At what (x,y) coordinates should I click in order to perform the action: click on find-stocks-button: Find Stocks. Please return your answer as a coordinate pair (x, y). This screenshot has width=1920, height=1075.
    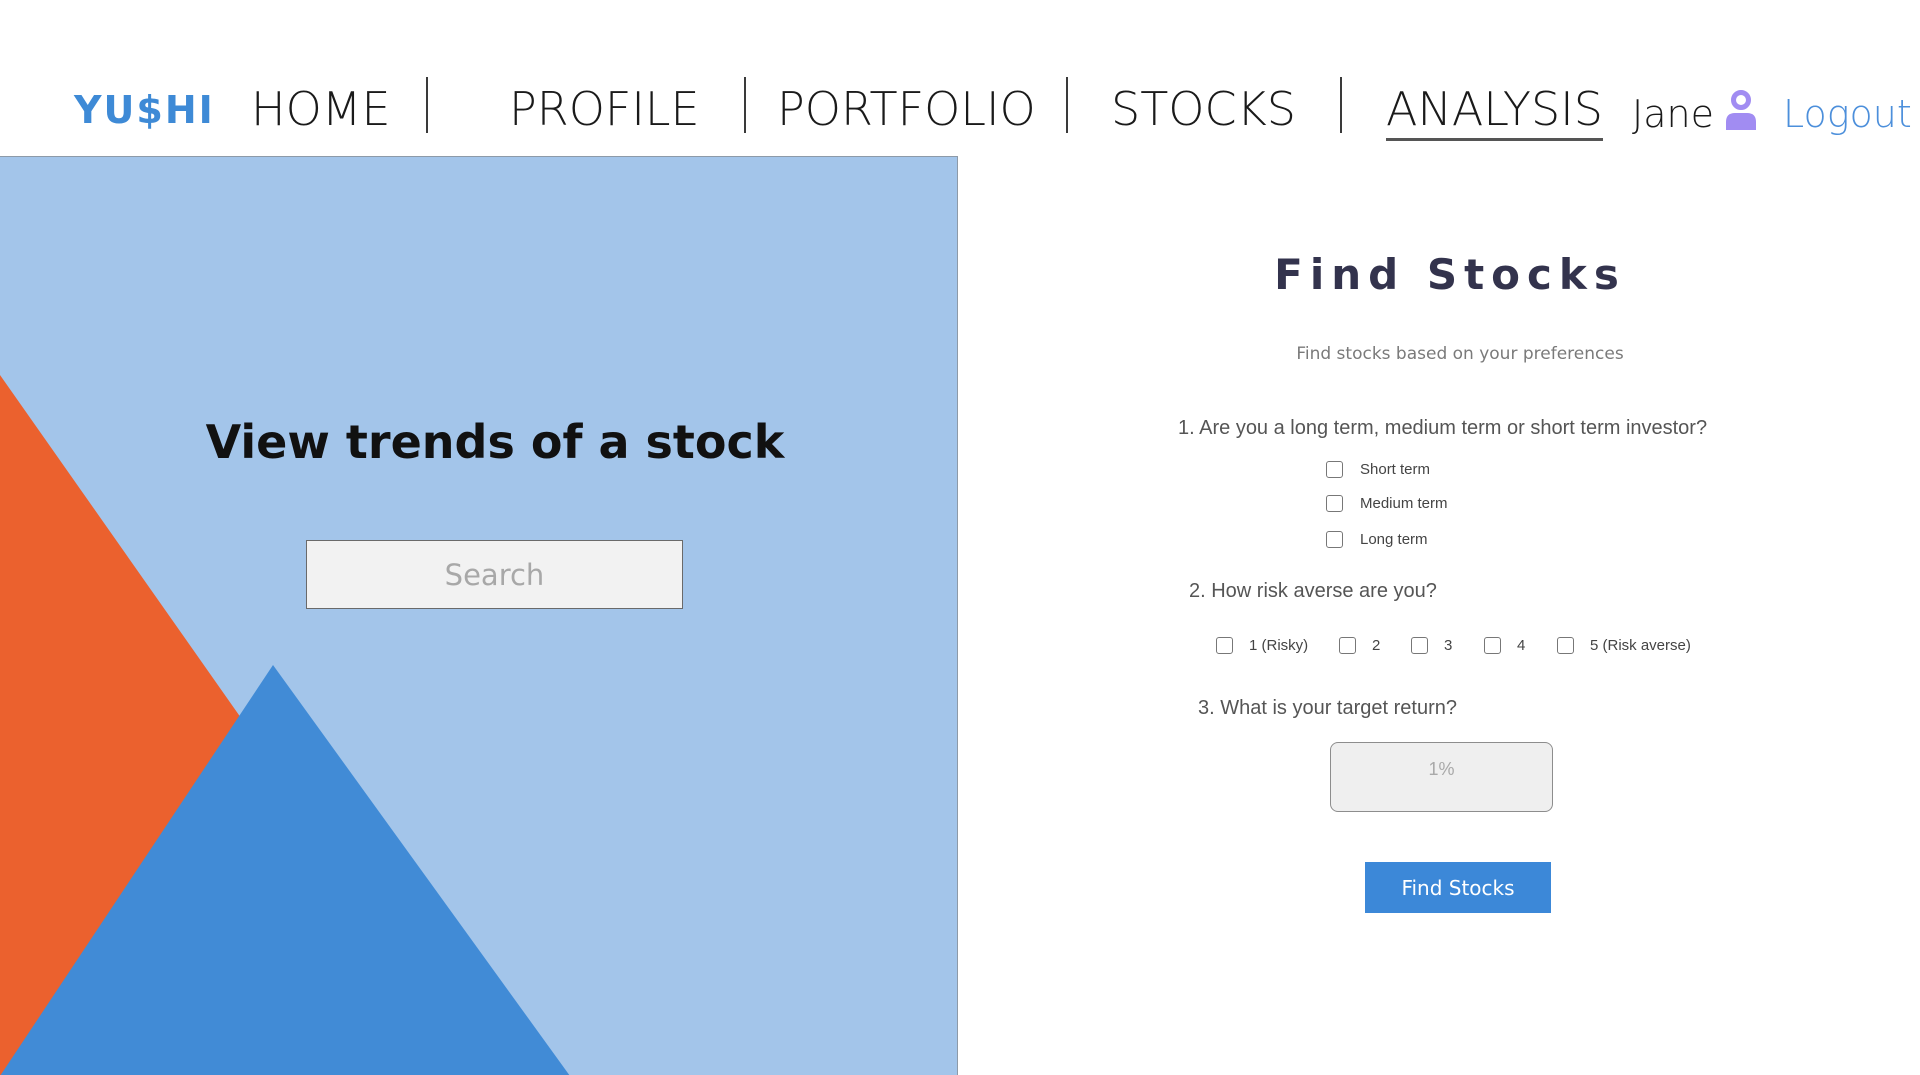
    Looking at the image, I should click on (1458, 887).